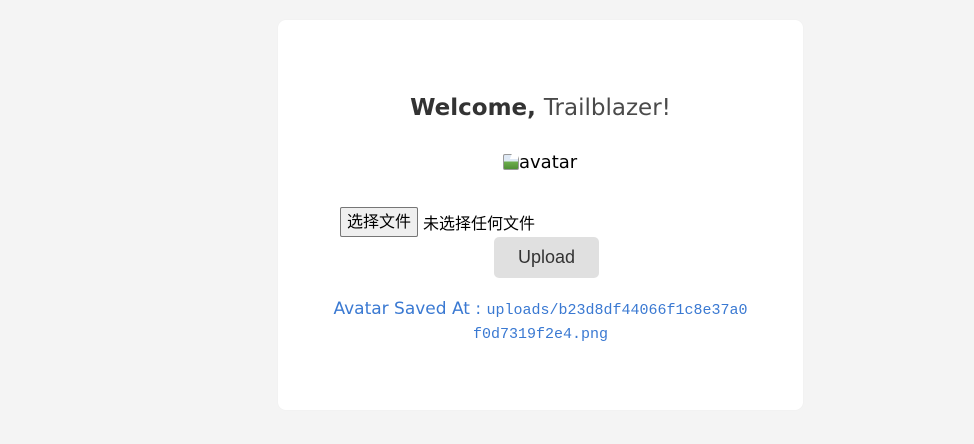  Describe the element at coordinates (477, 108) in the screenshot. I see `welcome-prefix: Welcome,` at that location.